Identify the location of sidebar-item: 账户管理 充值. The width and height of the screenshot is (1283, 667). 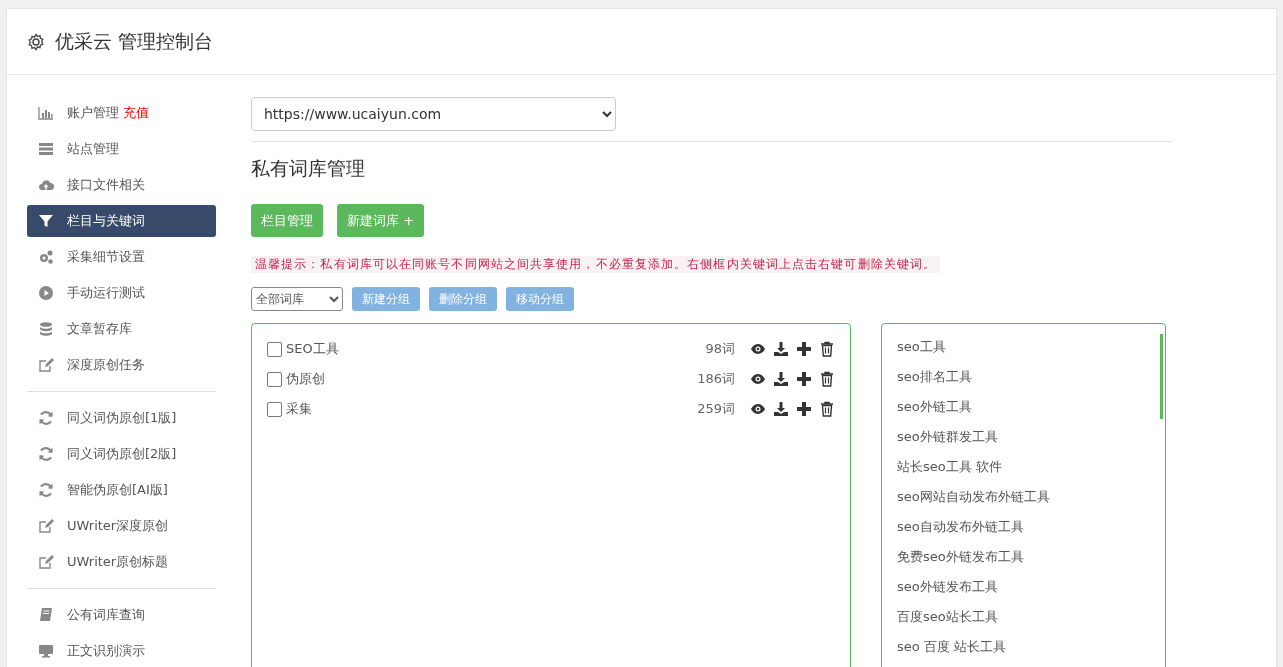
(121, 113).